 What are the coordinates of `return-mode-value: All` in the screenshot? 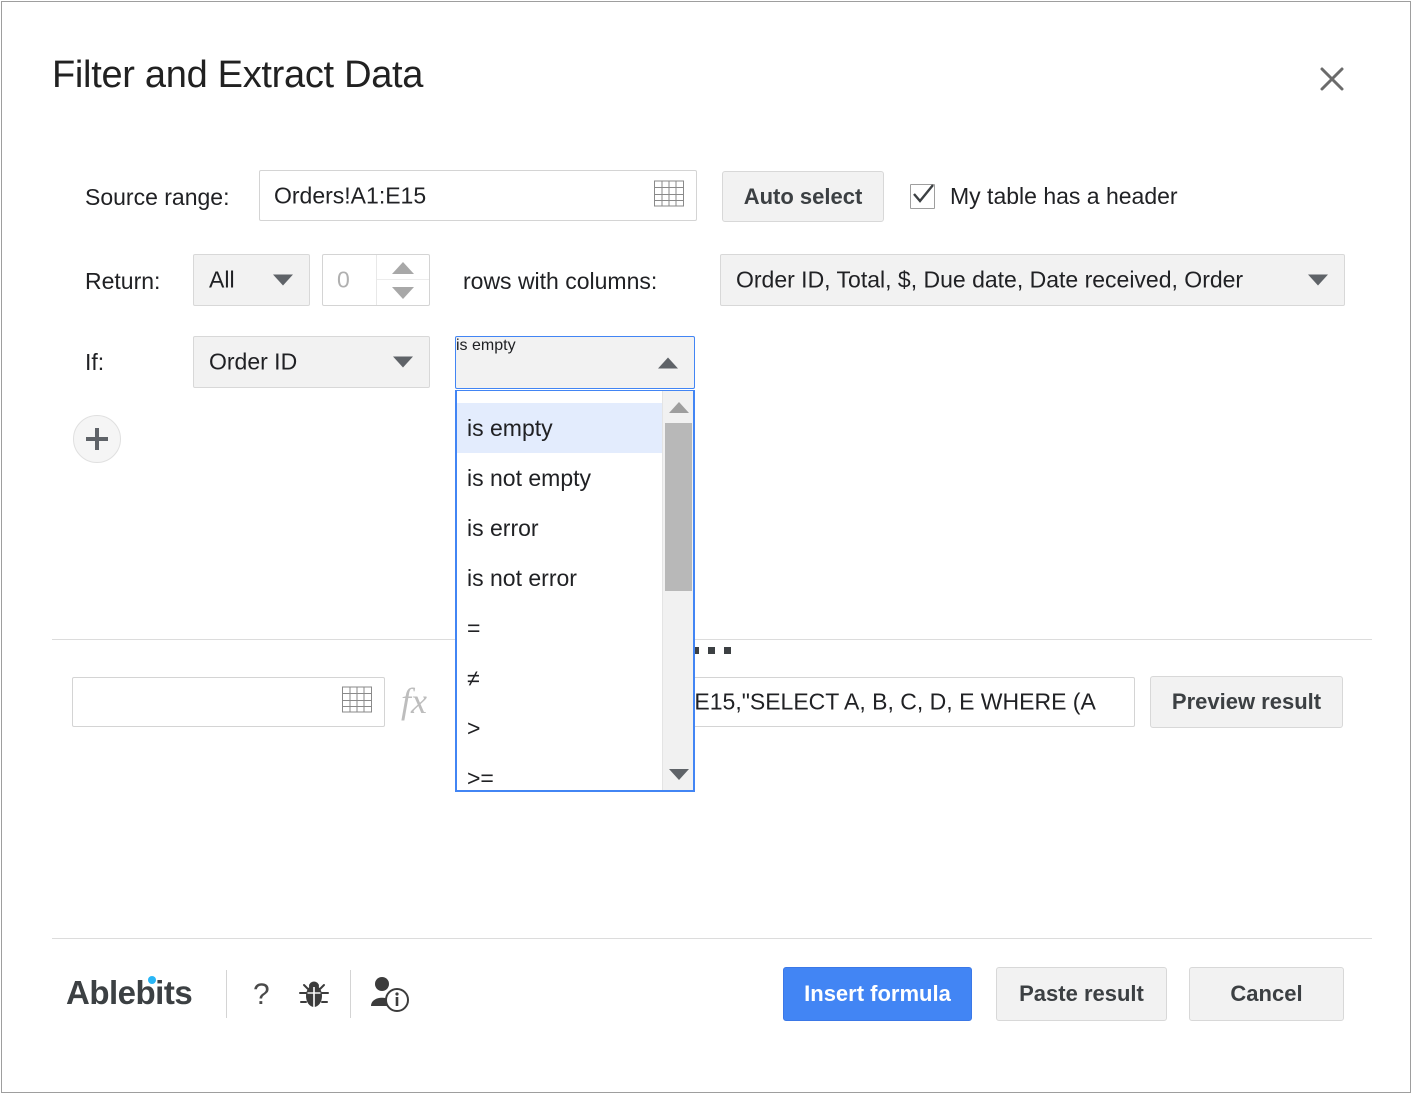 It's located at (222, 279).